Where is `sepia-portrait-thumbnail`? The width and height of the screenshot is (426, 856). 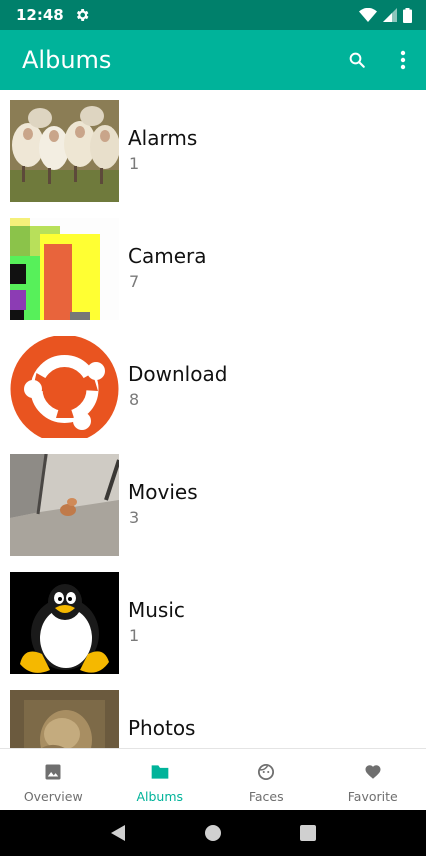
sepia-portrait-thumbnail is located at coordinates (64, 719).